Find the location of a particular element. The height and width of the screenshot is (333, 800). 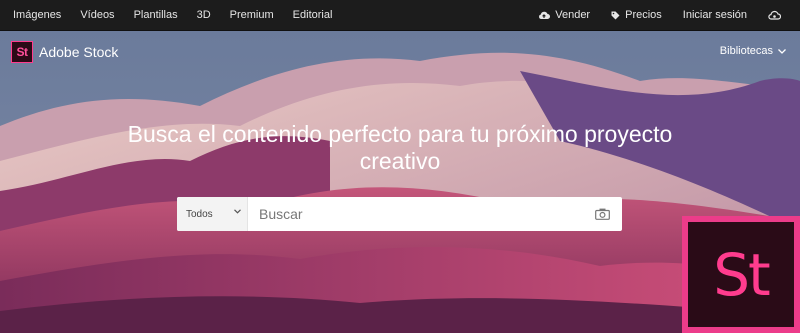

signin-label: Iniciar sesión is located at coordinates (714, 15).